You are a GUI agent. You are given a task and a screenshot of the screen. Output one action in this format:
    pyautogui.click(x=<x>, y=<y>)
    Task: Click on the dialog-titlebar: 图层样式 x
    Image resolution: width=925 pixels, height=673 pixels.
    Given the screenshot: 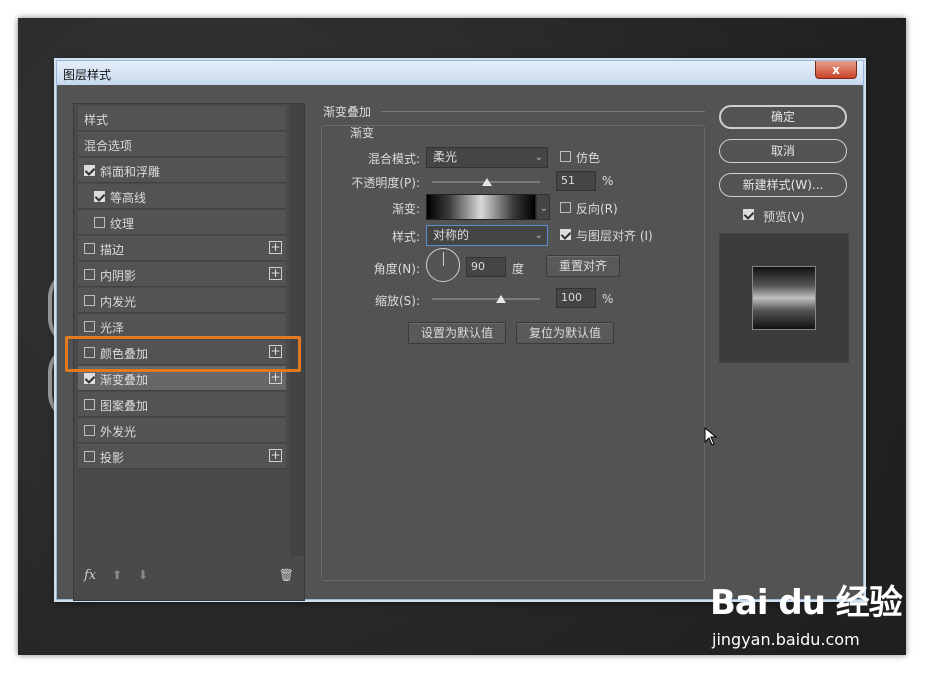 What is the action you would take?
    pyautogui.click(x=460, y=73)
    